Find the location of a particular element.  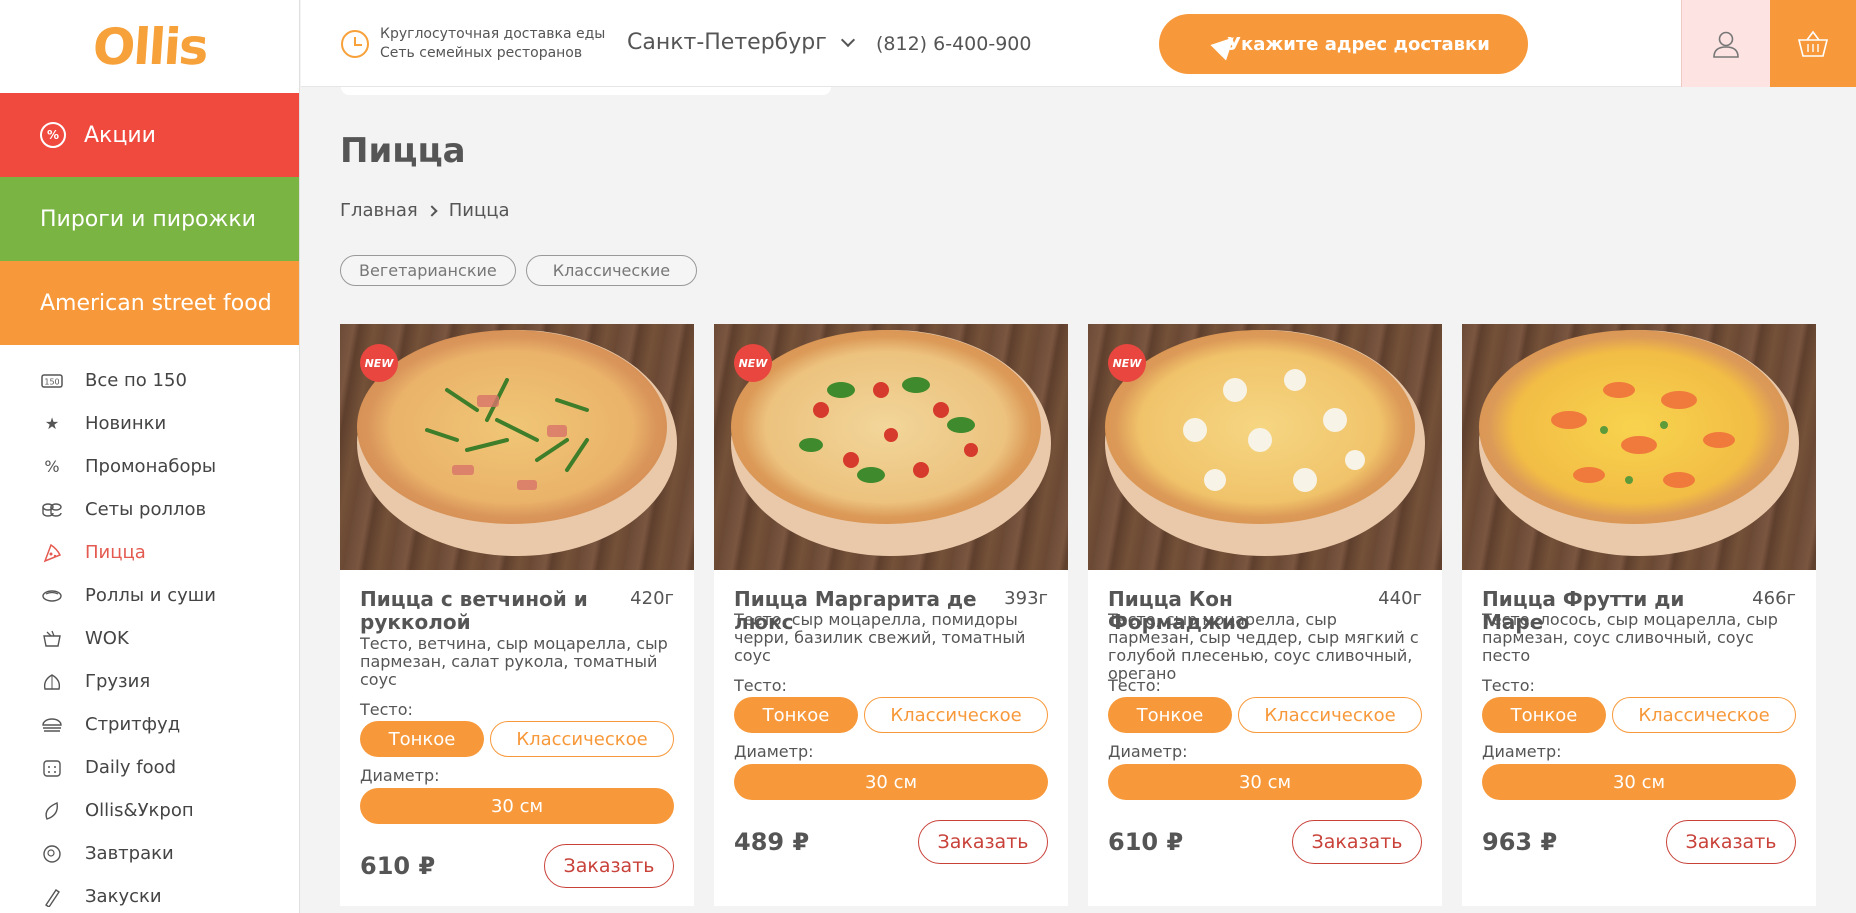

svg-text: 150 is located at coordinates (51, 381).